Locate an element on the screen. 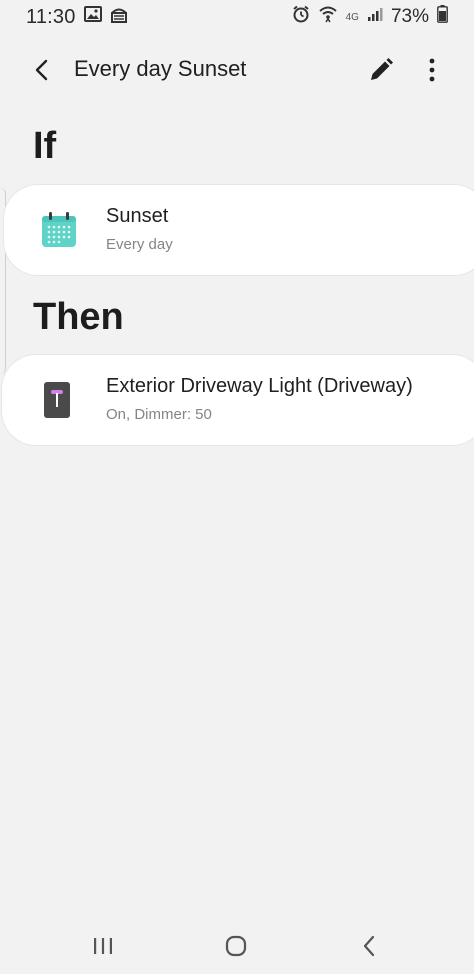  nav-back-button is located at coordinates (369, 946).